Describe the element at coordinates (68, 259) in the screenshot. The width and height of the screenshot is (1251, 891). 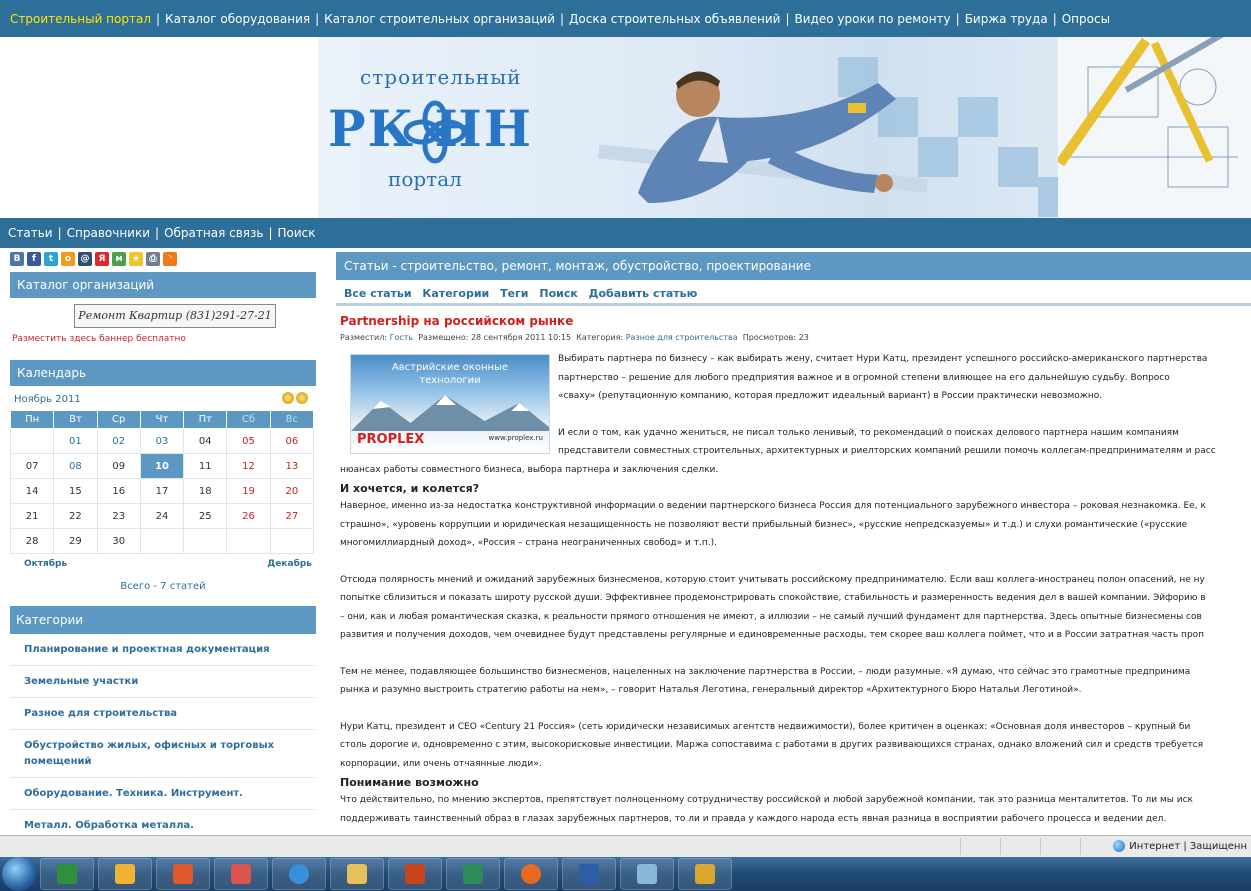
I see `odnoklassniki-icon: о` at that location.